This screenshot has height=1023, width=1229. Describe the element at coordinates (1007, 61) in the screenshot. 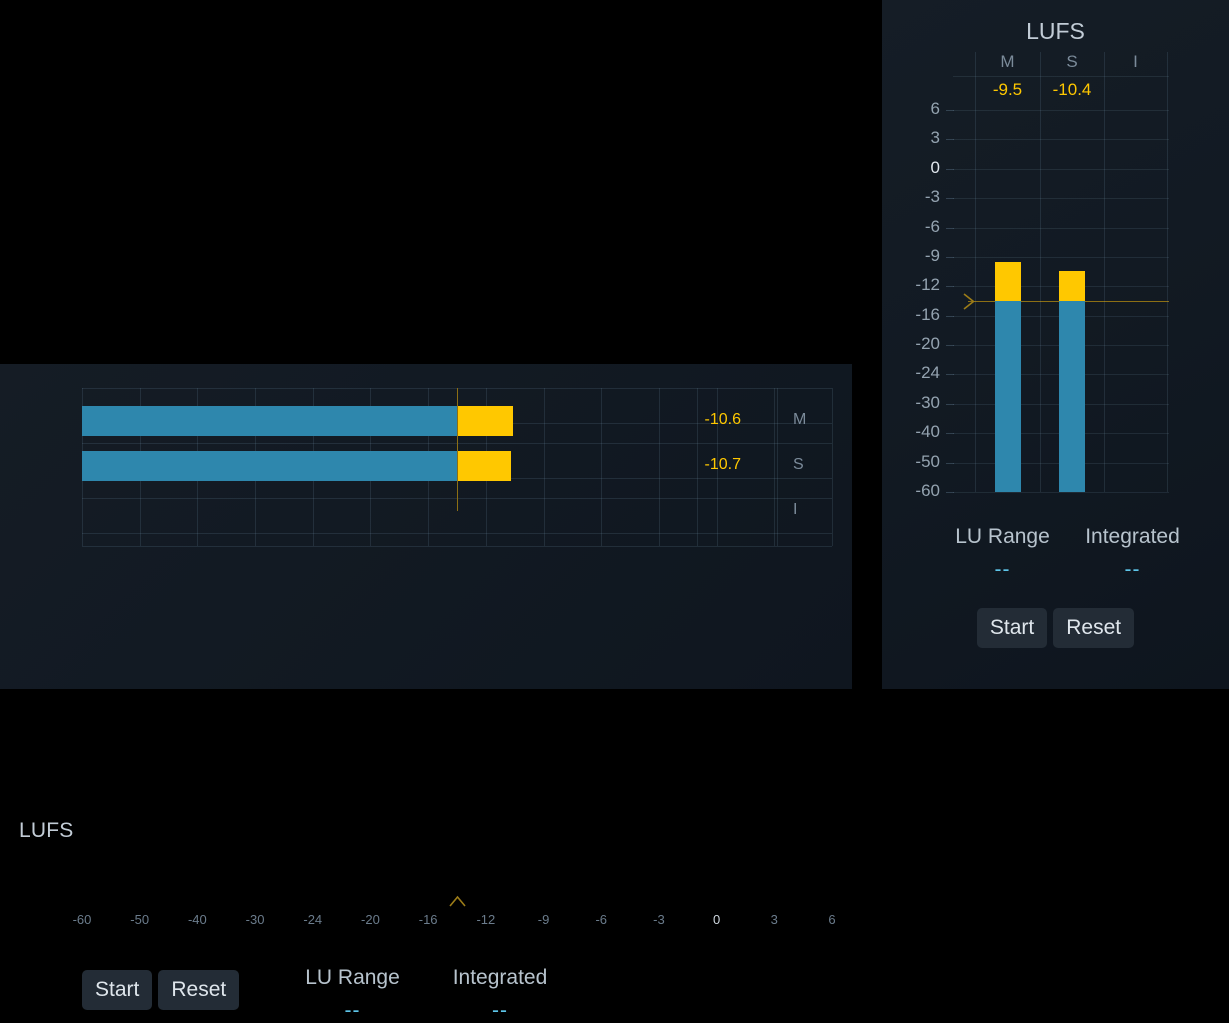

I see `column-header-m: M` at that location.